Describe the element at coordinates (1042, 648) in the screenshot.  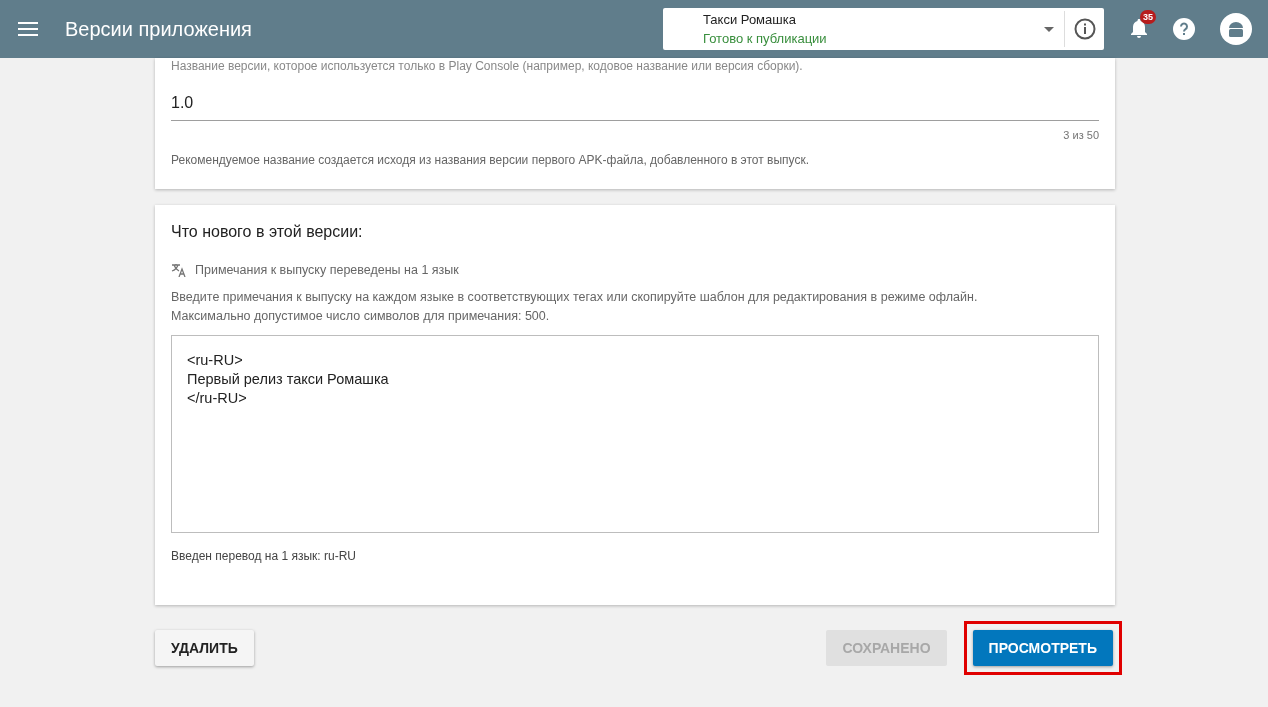
I see `action-button: ПРОСМОТРЕТЬ` at that location.